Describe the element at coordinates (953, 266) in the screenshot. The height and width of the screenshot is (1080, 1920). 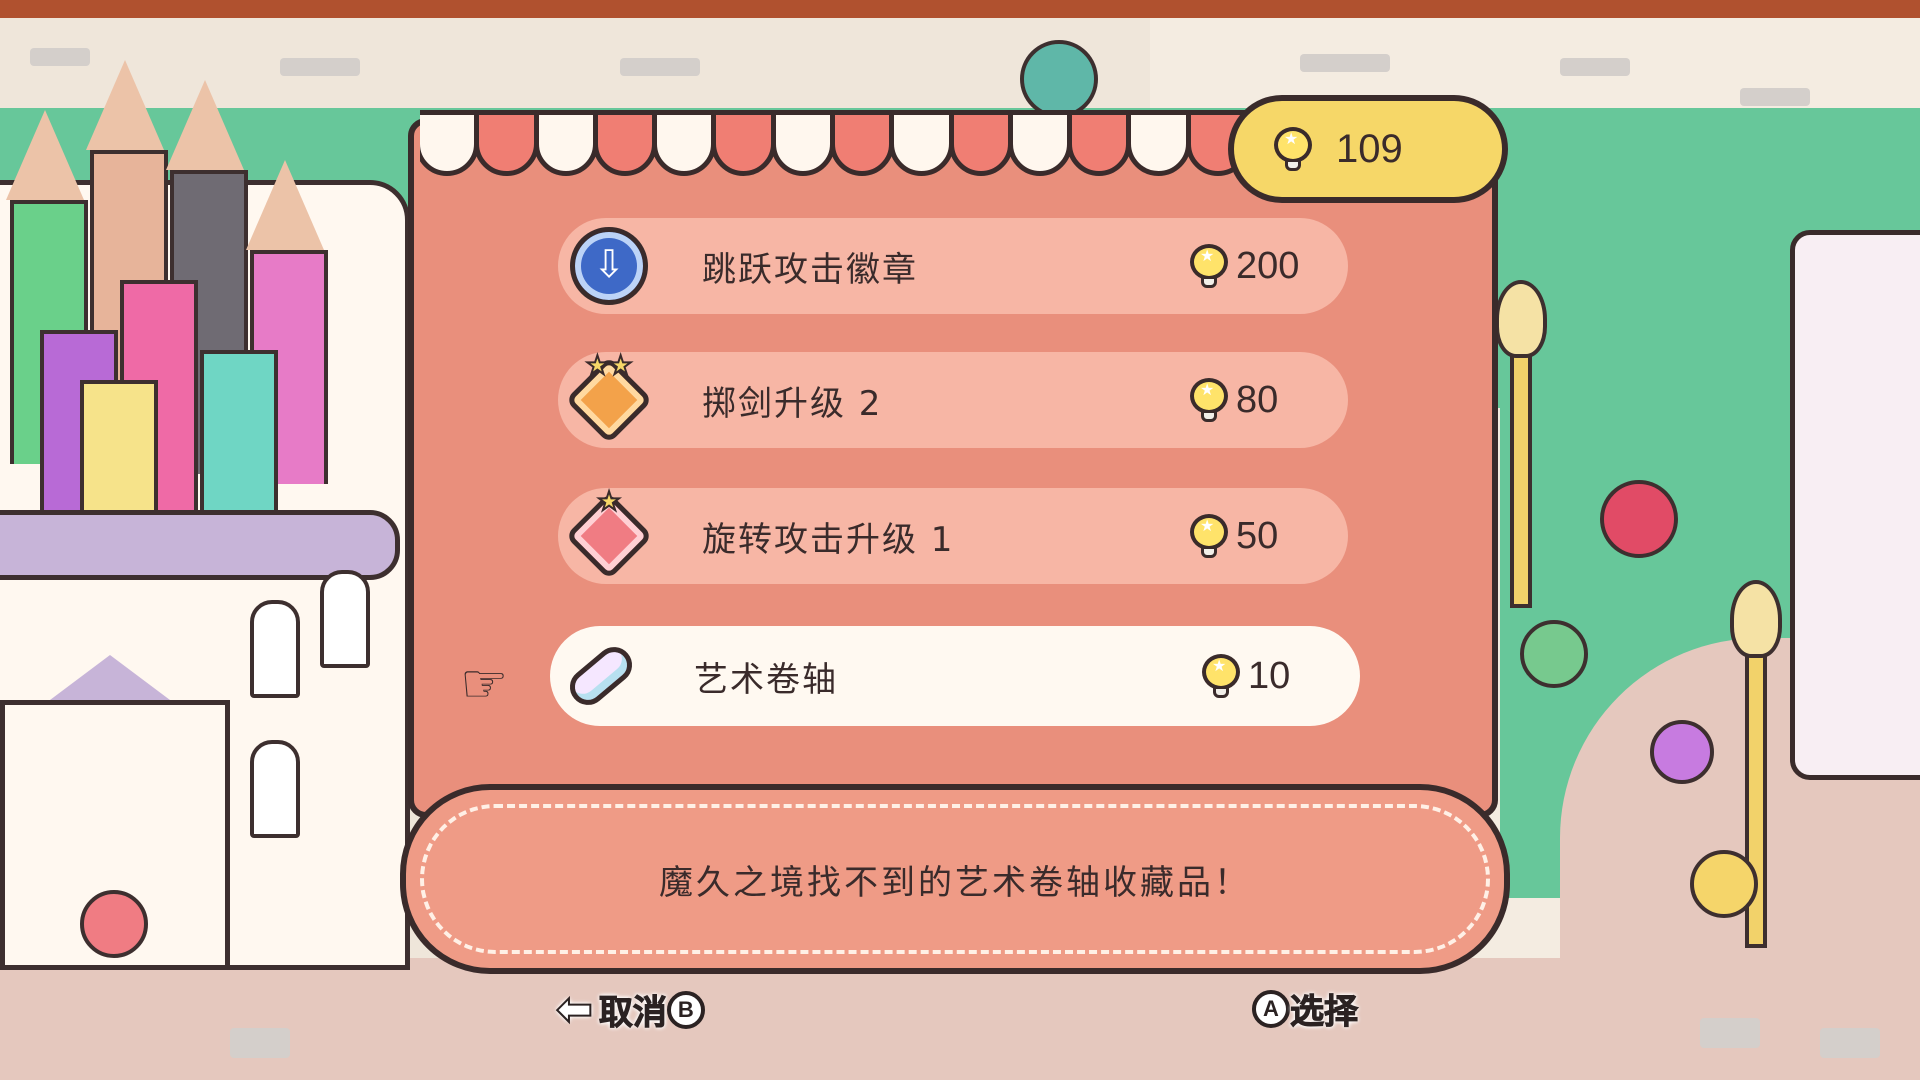
I see `shop-item-jump-attack-badge: 跳跃攻击徽章 ★ 200` at that location.